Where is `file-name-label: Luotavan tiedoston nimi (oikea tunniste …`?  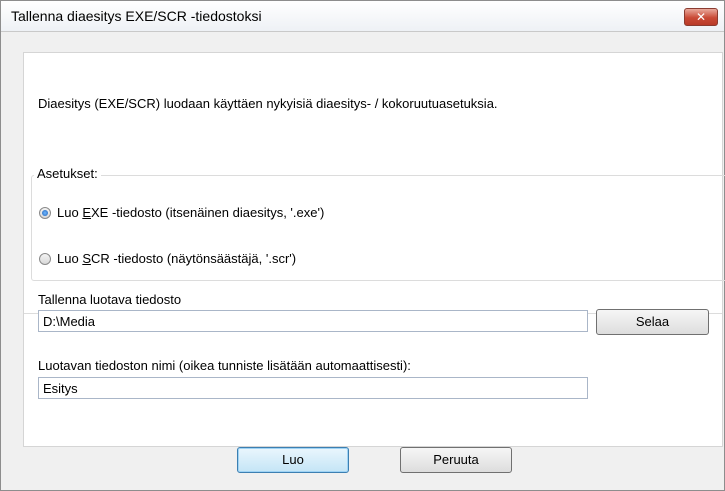
file-name-label: Luotavan tiedoston nimi (oikea tunniste … is located at coordinates (224, 365).